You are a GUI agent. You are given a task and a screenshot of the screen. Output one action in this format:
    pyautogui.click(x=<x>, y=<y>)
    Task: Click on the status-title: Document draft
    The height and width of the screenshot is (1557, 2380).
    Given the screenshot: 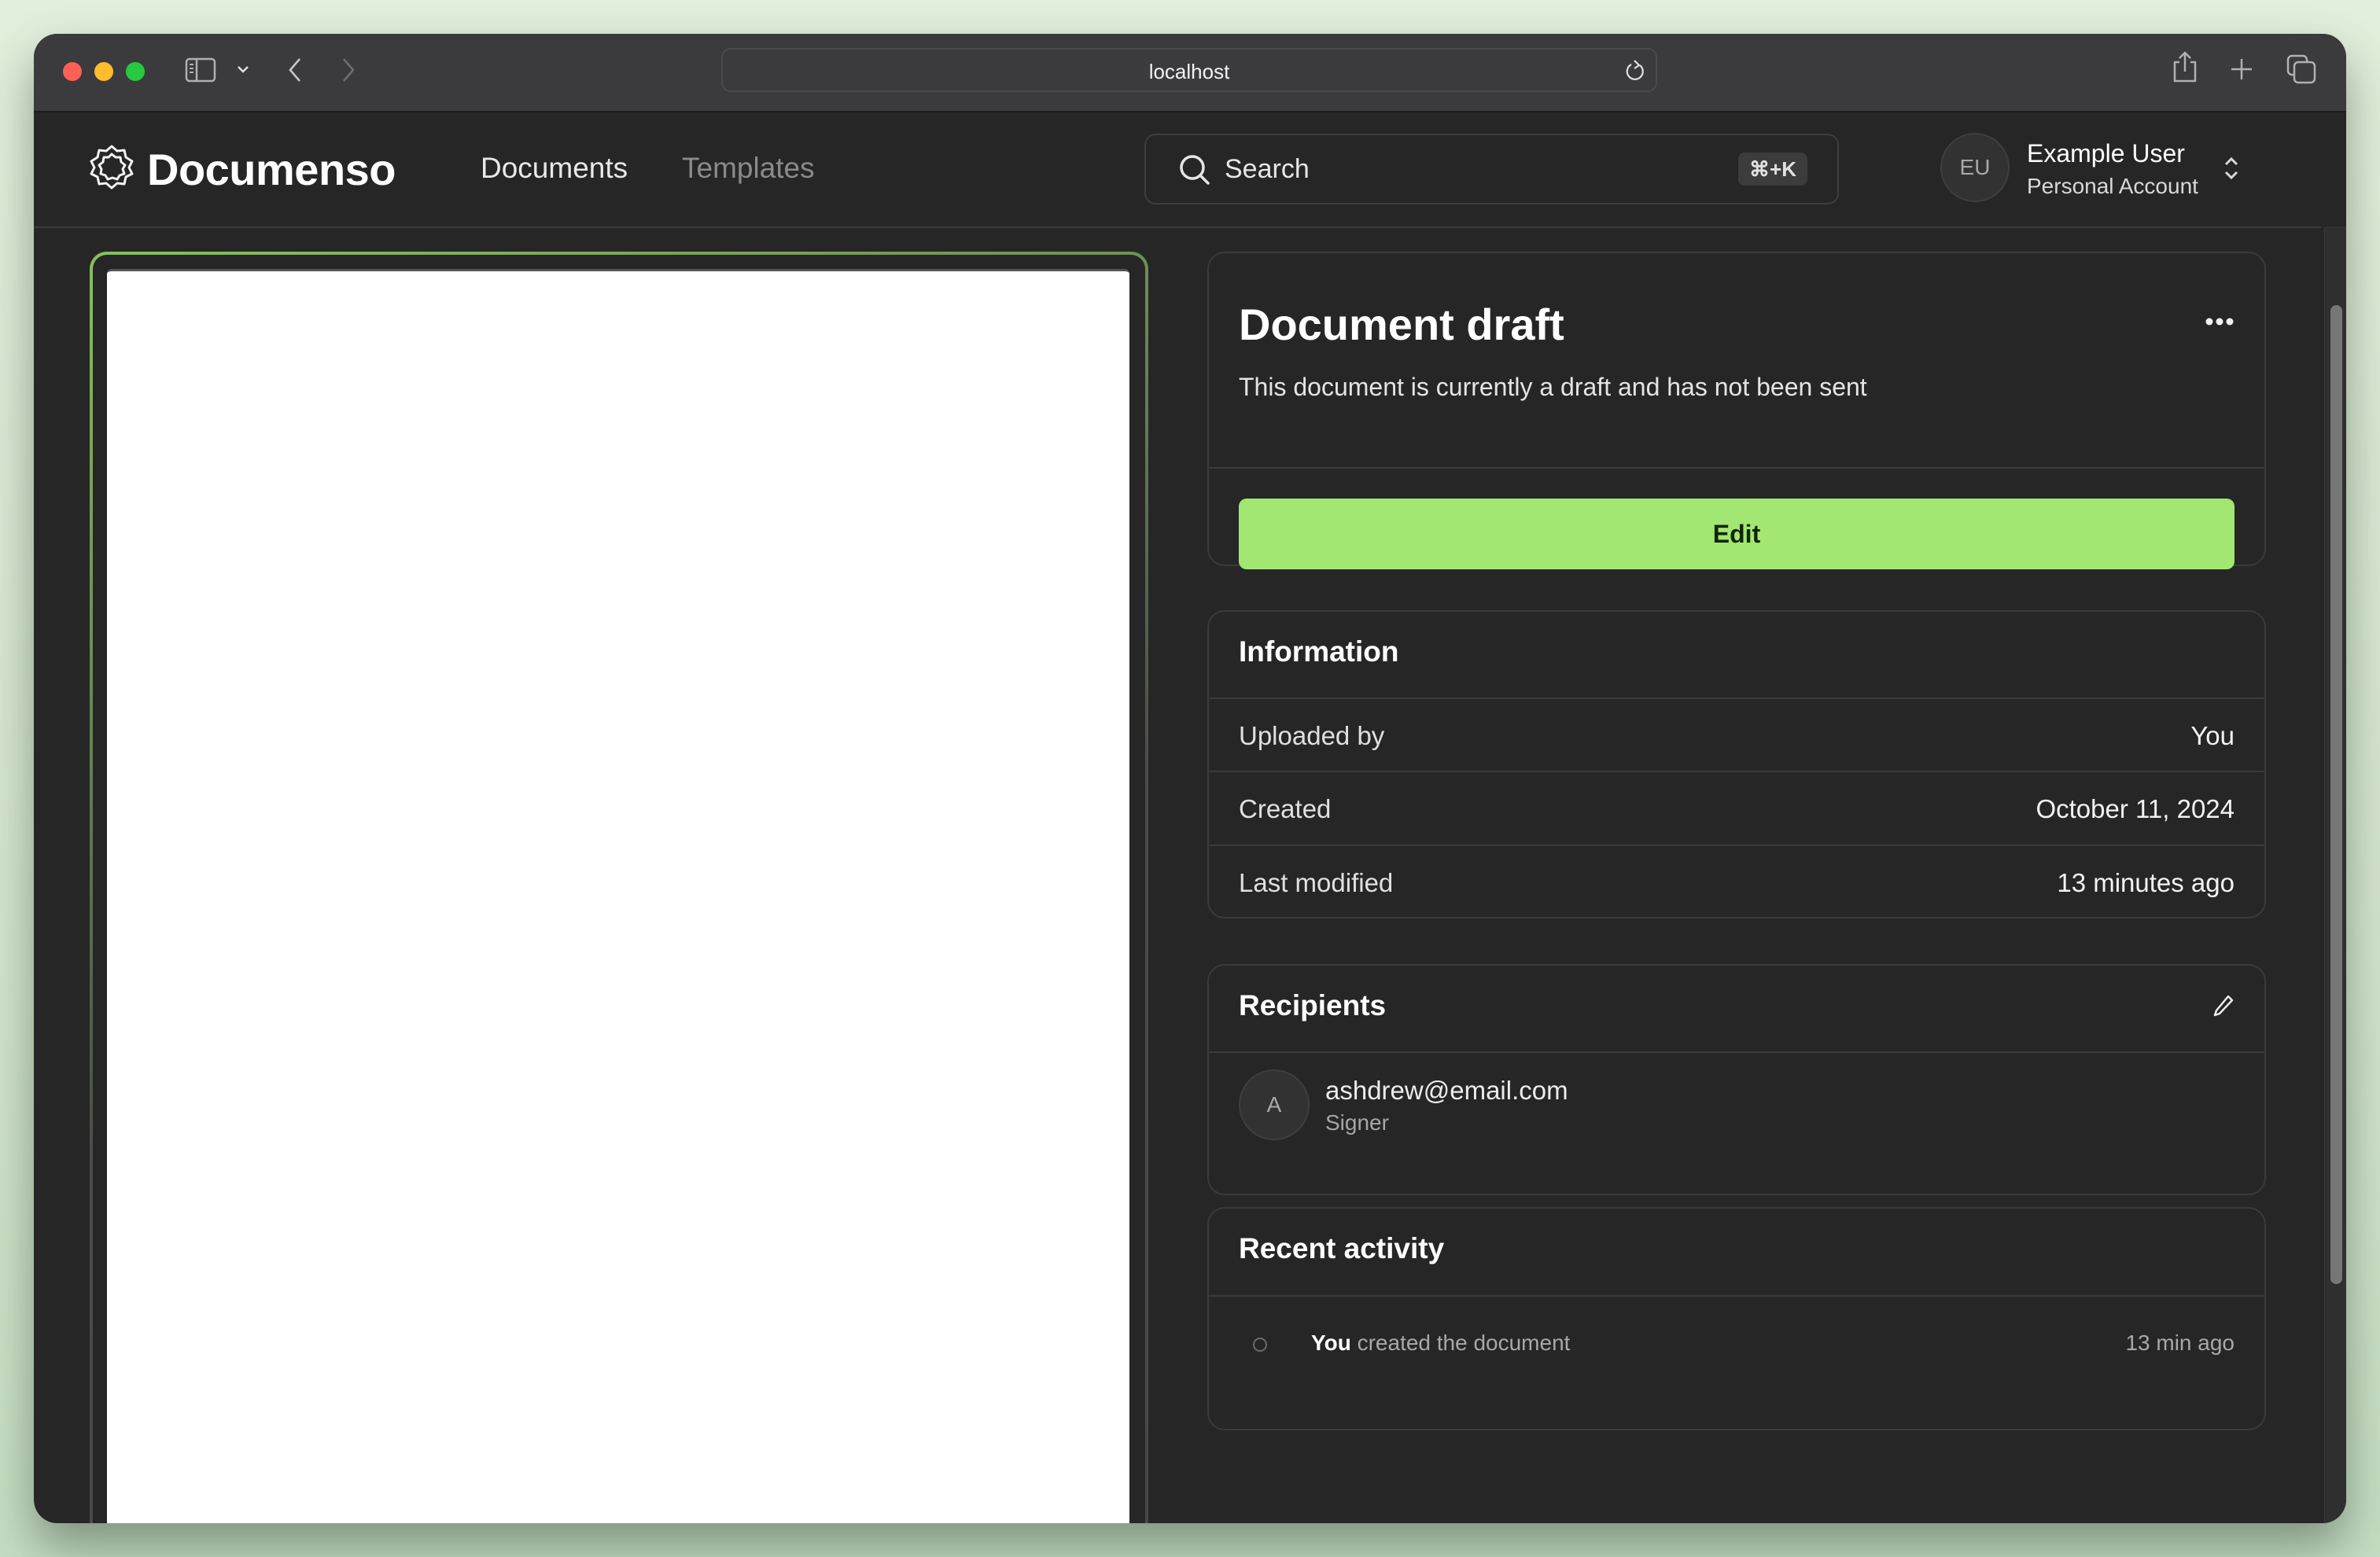 What is the action you would take?
    pyautogui.click(x=1401, y=325)
    